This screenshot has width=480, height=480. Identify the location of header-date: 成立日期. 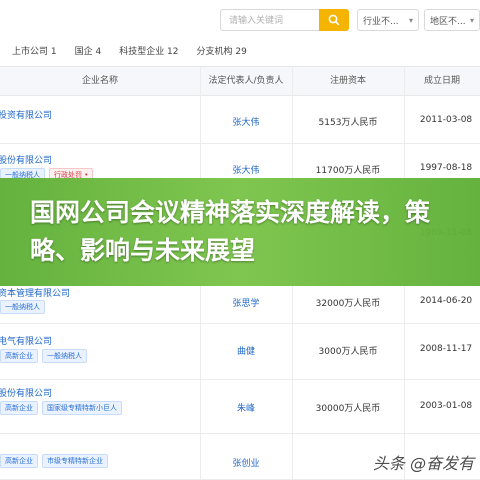
(442, 81).